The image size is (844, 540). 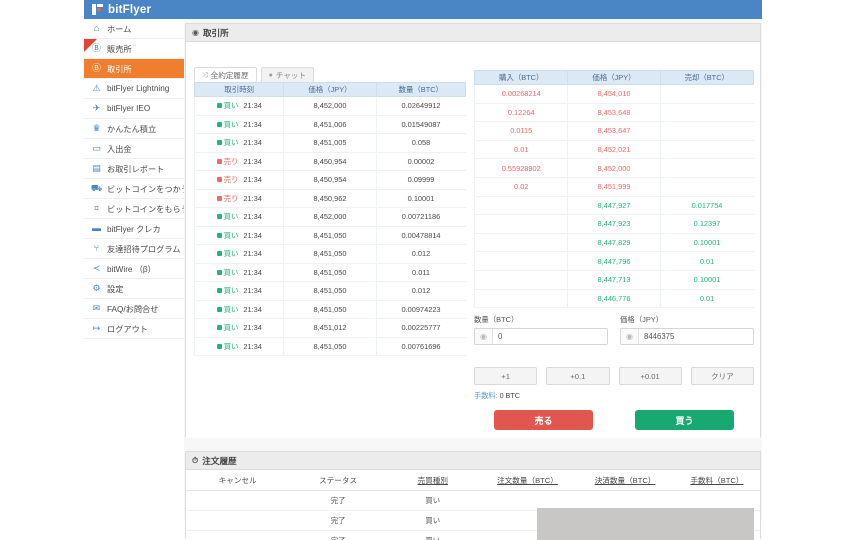 I want to click on trade-row: 買い21:348,451,0500.00478814, so click(x=330, y=235).